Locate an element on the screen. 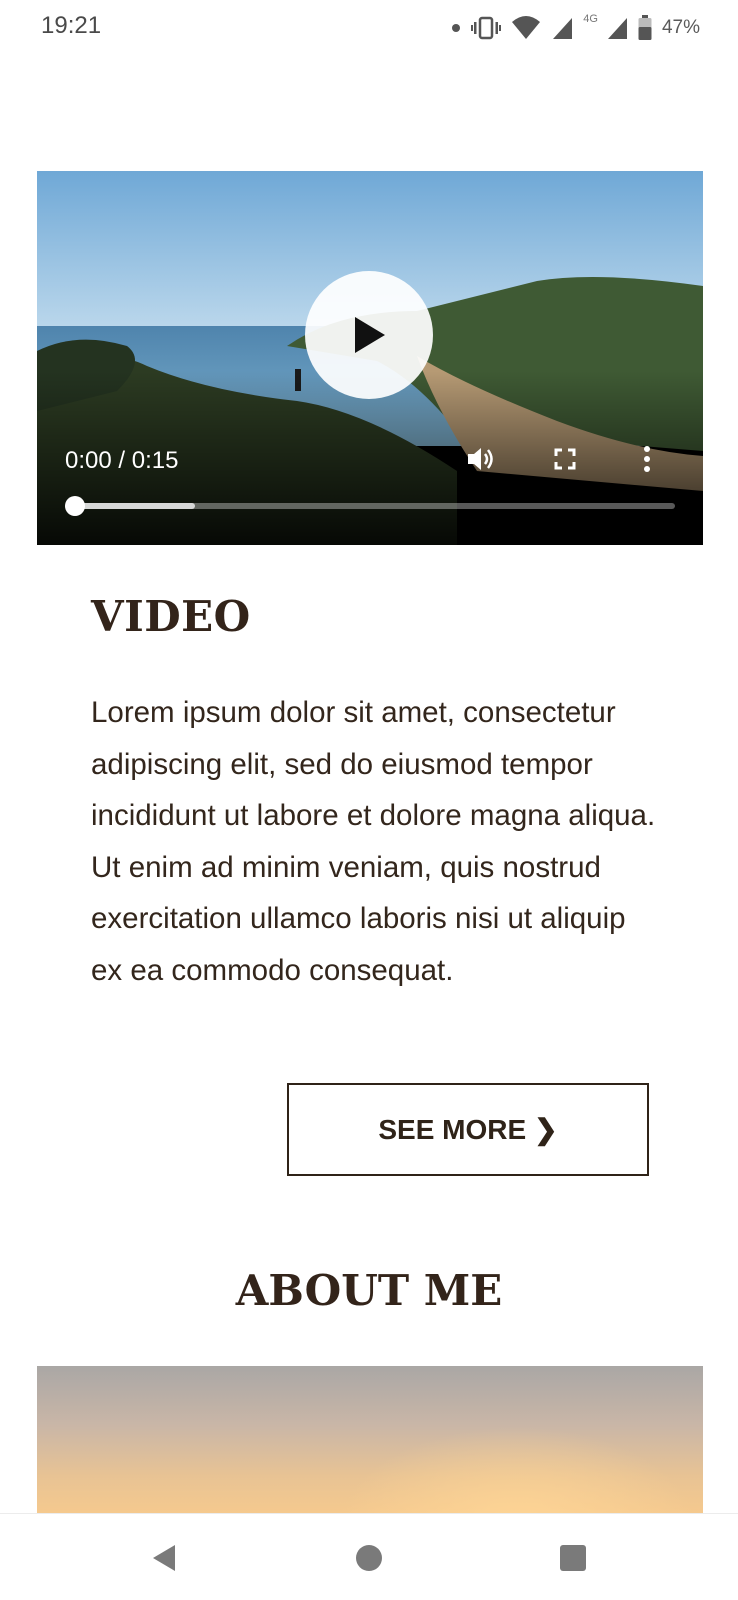 Image resolution: width=738 pixels, height=1600 pixels. chevron-right-icon: ❯ is located at coordinates (546, 1129).